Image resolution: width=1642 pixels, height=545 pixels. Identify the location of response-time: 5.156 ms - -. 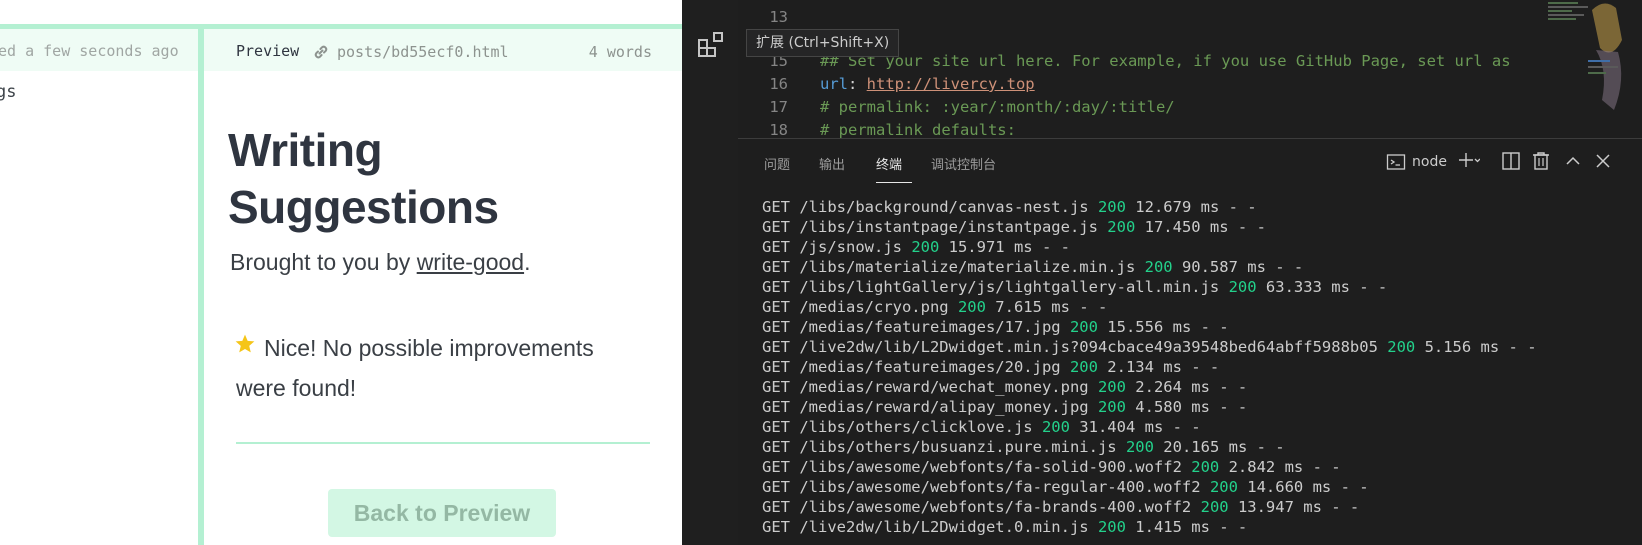
(1476, 347).